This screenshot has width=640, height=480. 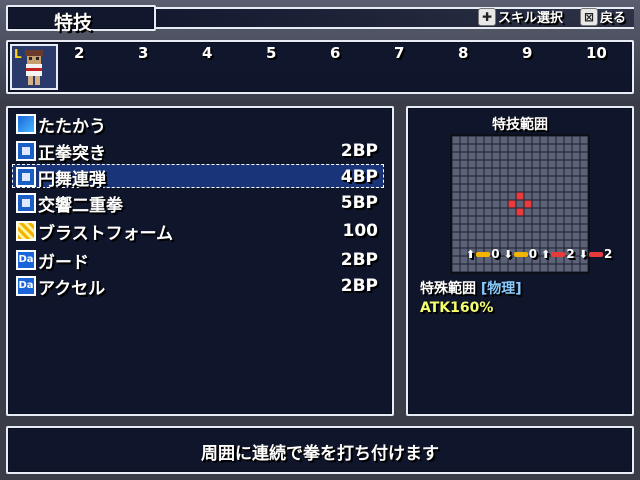 I want to click on party-slot-7: 7, so click(x=399, y=53).